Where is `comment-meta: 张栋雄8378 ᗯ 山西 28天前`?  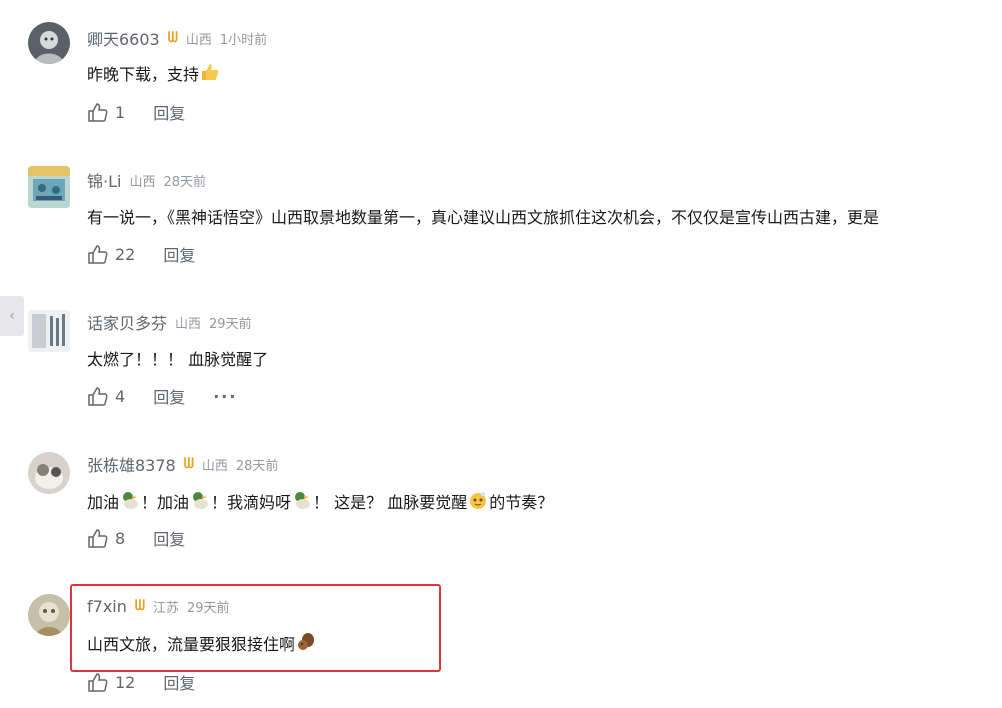
comment-meta: 张栋雄8378 ᗯ 山西 28天前 is located at coordinates (182, 464).